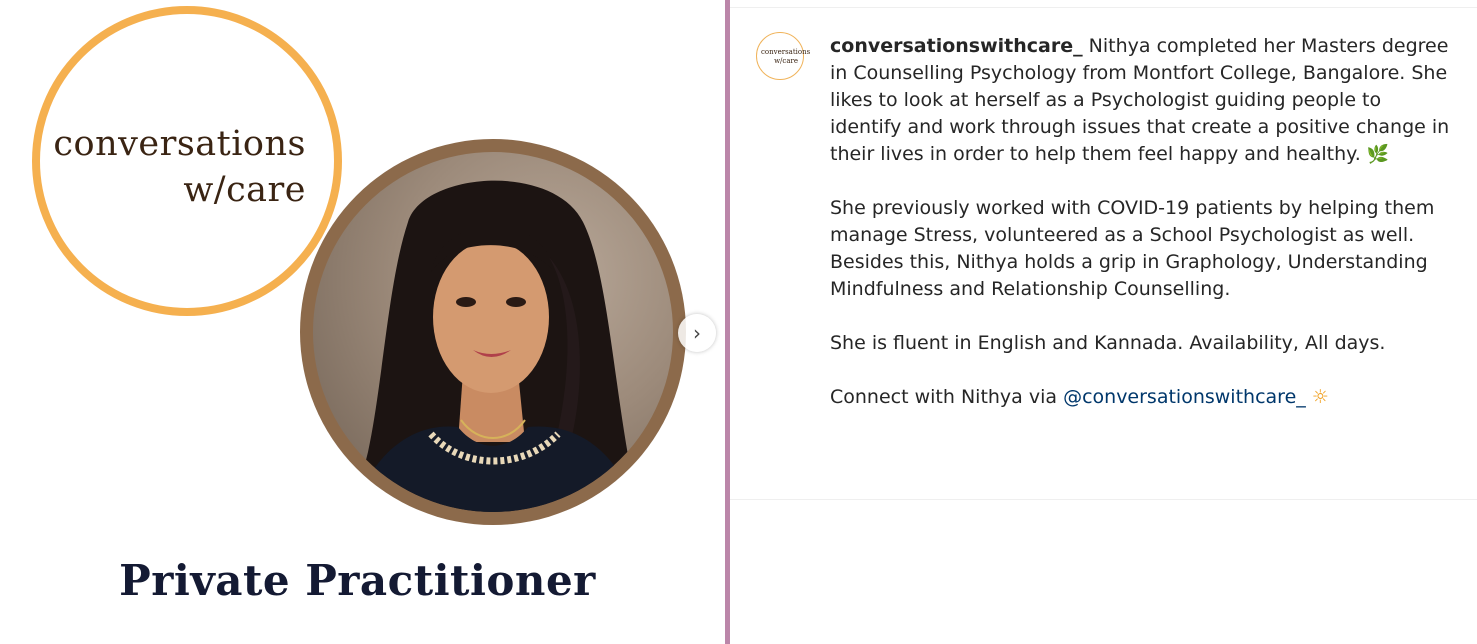  I want to click on post-title: Private Practitioner, so click(357, 580).